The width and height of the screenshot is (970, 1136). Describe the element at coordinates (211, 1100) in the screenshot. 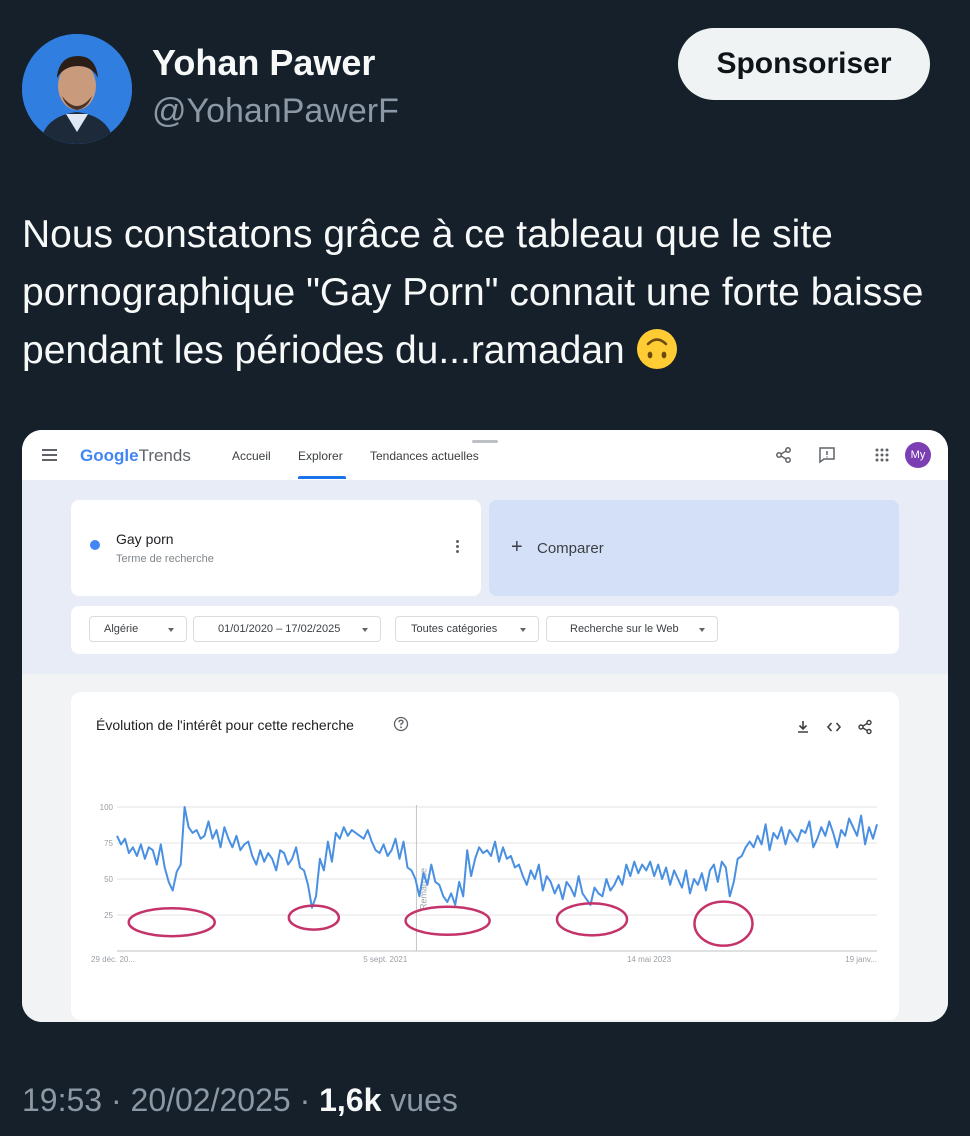

I see `tweet-date: 20/02/2025` at that location.